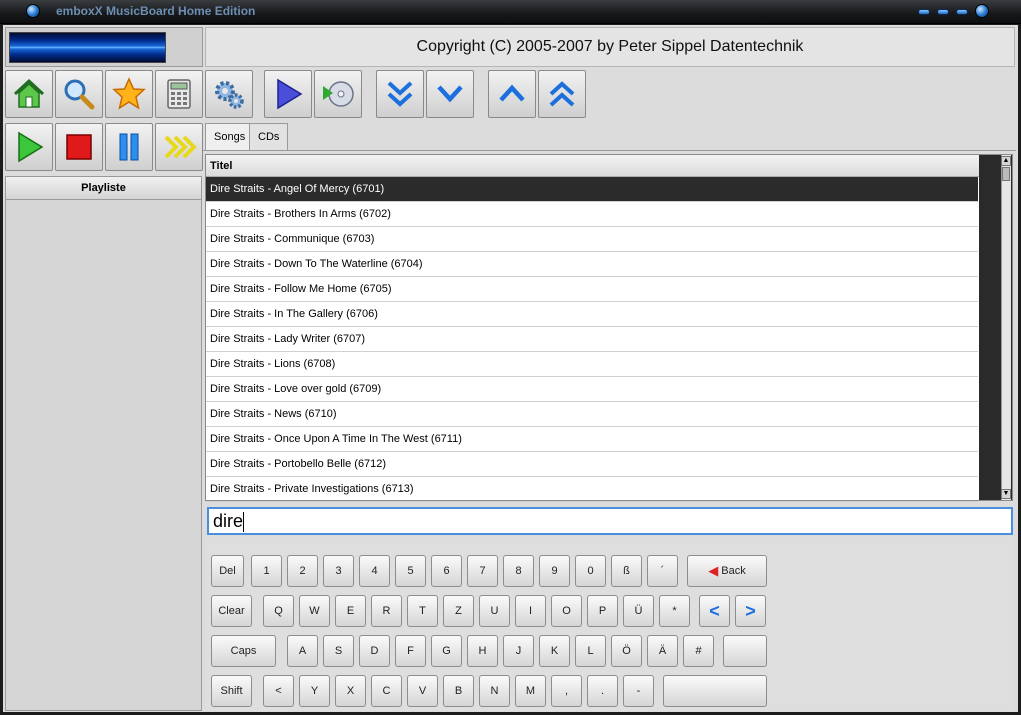 The image size is (1021, 715). Describe the element at coordinates (230, 136) in the screenshot. I see `tab-songs: Songs` at that location.